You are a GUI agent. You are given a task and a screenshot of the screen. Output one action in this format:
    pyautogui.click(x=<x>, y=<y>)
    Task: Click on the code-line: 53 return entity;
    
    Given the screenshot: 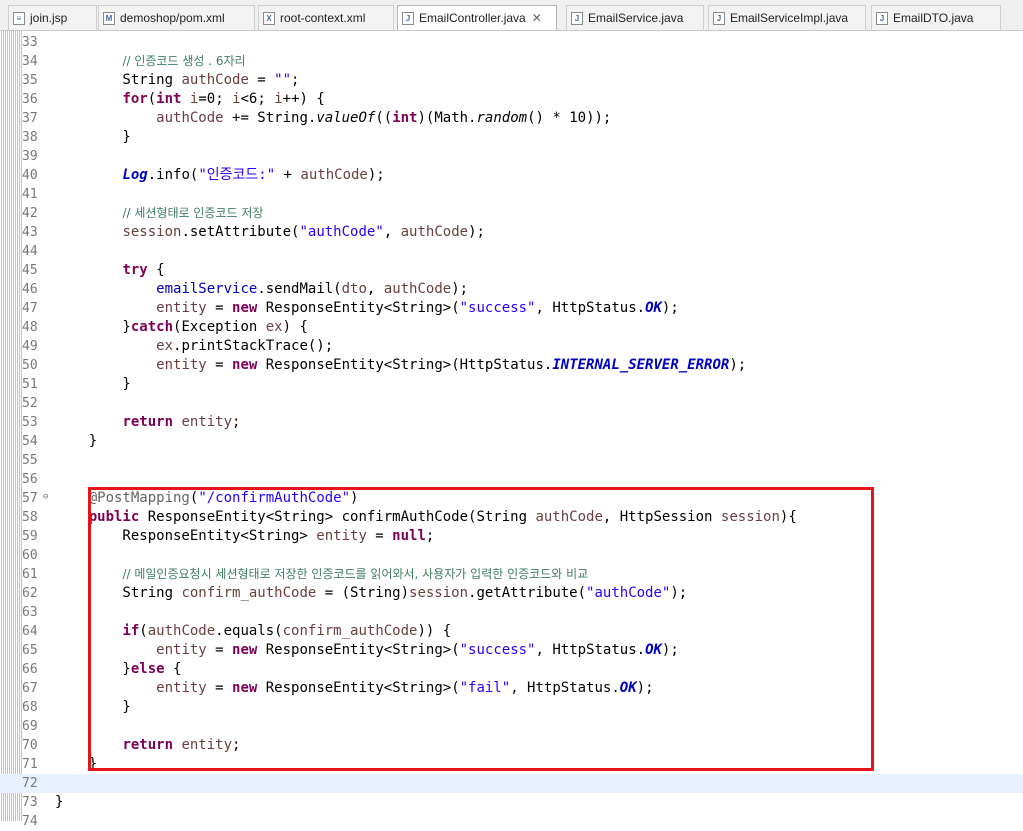 What is the action you would take?
    pyautogui.click(x=511, y=422)
    